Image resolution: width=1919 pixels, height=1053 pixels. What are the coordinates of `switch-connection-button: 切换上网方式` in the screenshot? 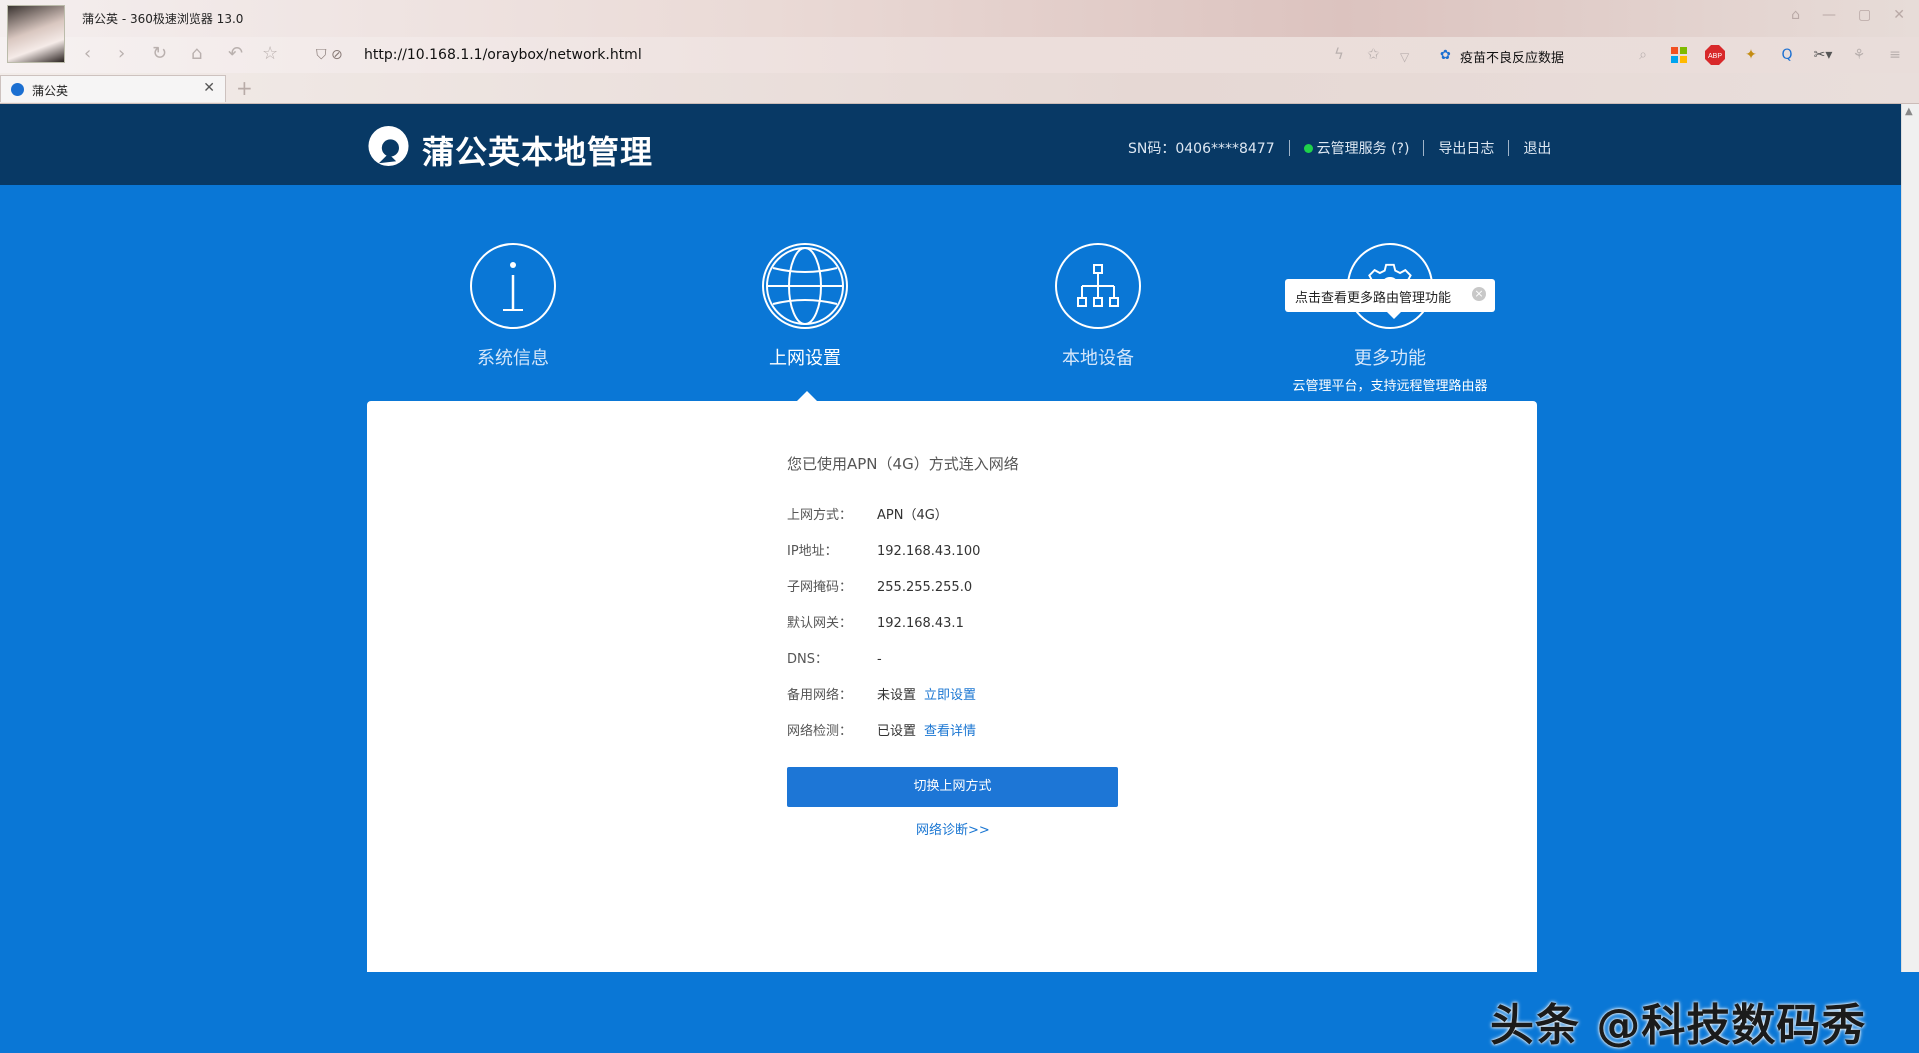 It's located at (952, 787).